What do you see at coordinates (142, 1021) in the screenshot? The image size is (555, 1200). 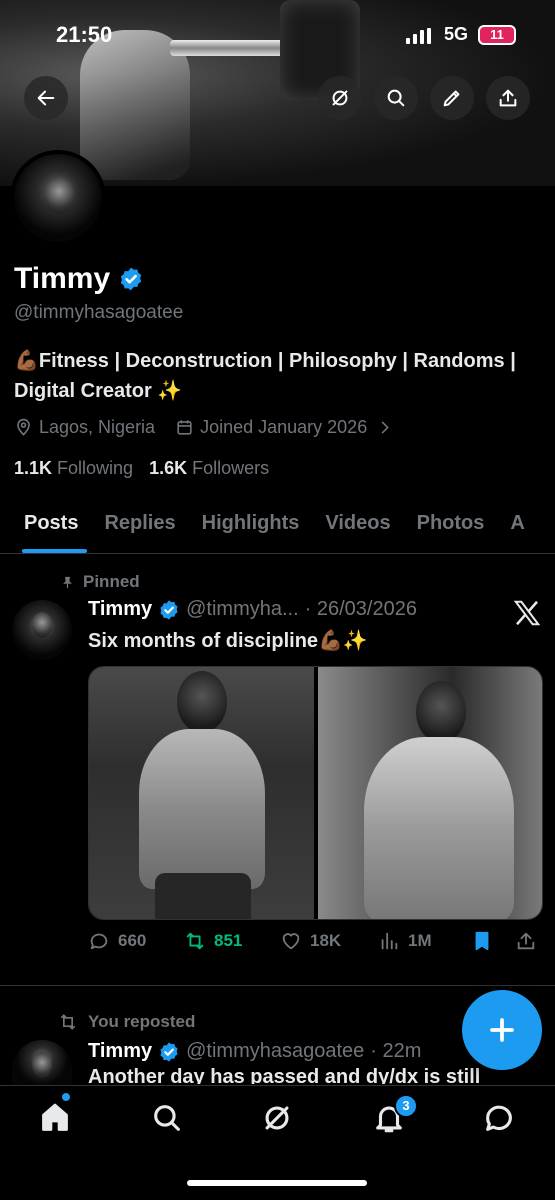 I see `repost-label: You reposted` at bounding box center [142, 1021].